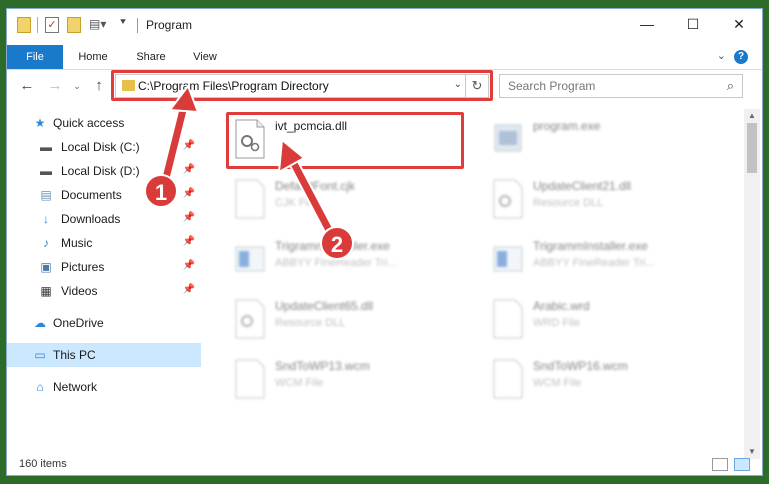 This screenshot has height=484, width=769. What do you see at coordinates (233, 86) in the screenshot?
I see `address-path: C:\Program Files\Program Directory` at bounding box center [233, 86].